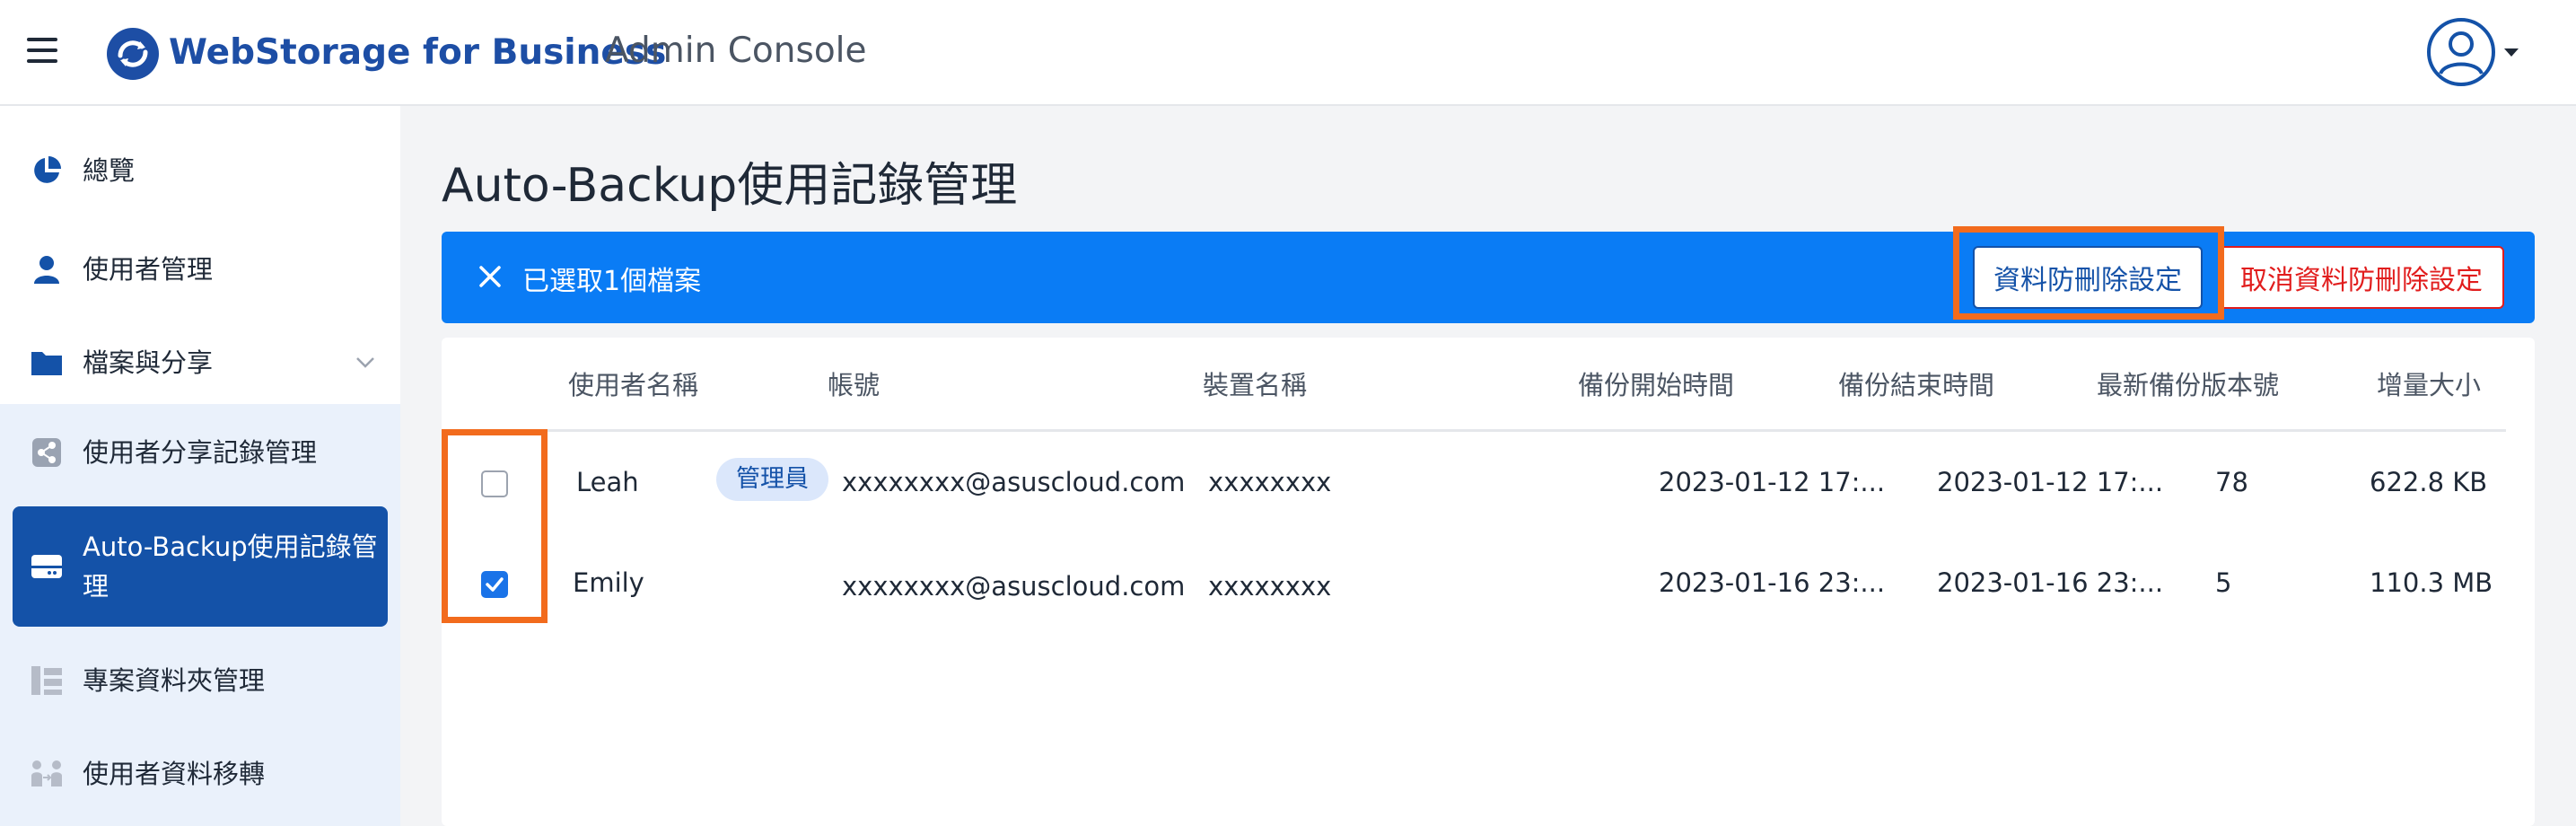 This screenshot has width=2576, height=826. I want to click on column-header-backup-start: 備份開始時間, so click(1656, 384).